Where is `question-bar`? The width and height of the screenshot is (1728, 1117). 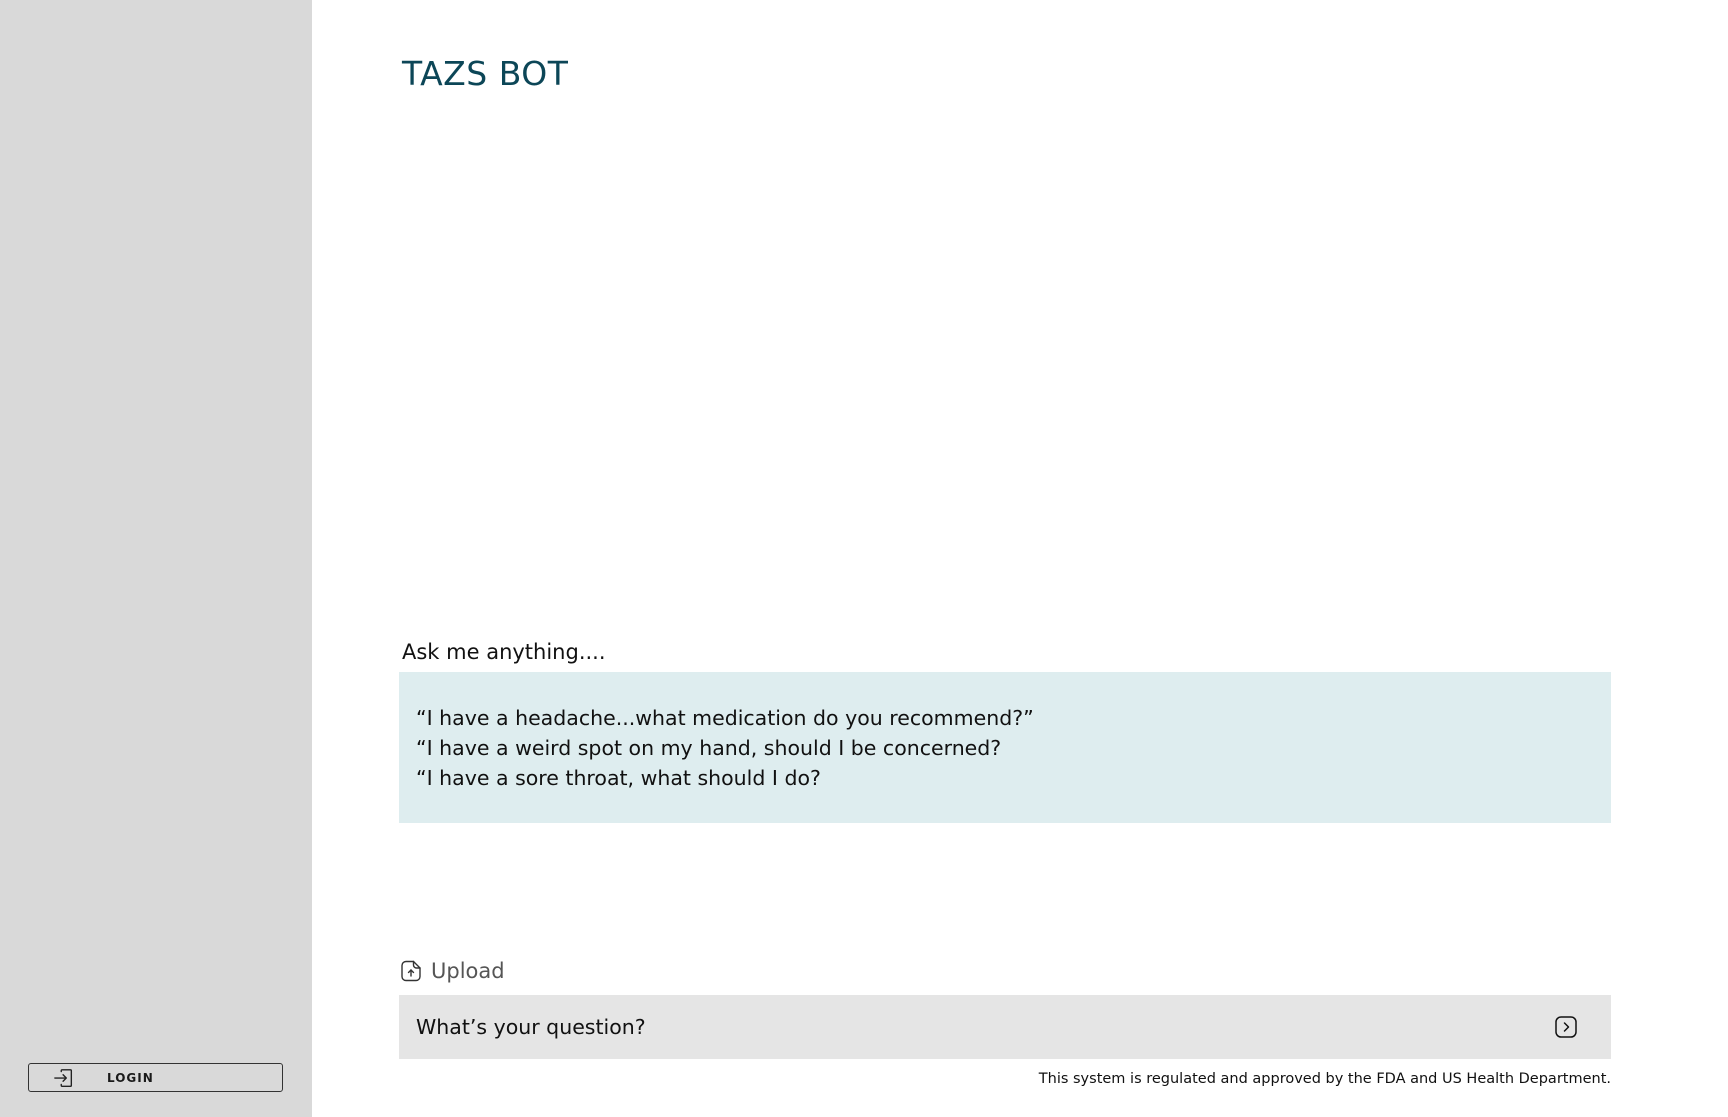
question-bar is located at coordinates (1005, 1027).